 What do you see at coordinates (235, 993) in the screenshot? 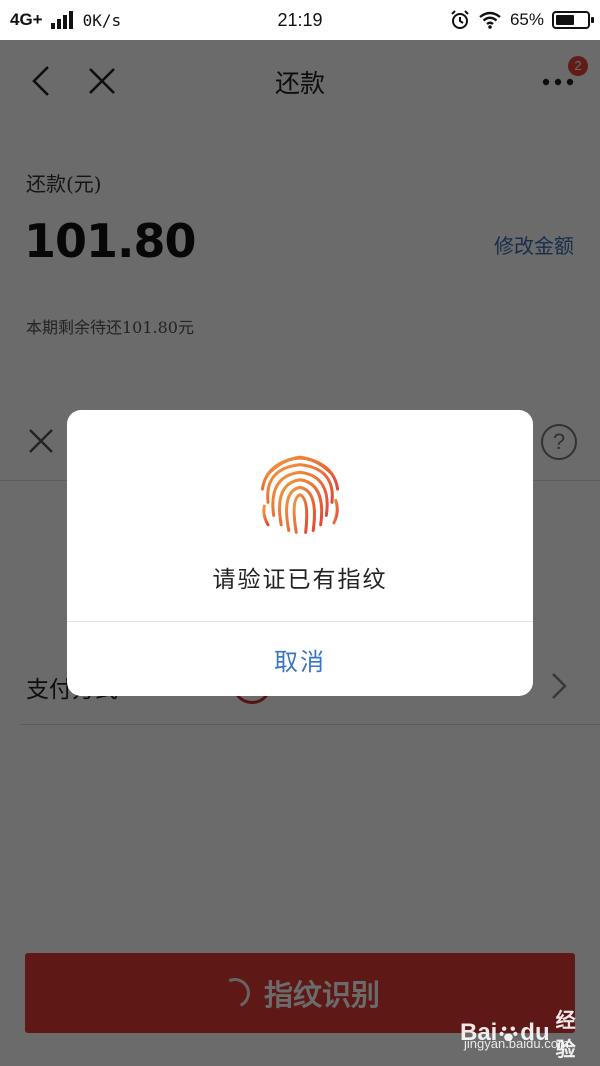
I see `loading-spinner-icon` at bounding box center [235, 993].